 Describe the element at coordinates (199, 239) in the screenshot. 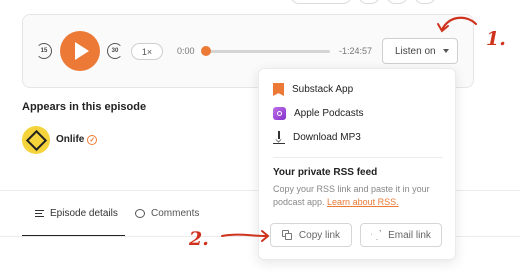

I see `annotation-label-2: 2.` at that location.